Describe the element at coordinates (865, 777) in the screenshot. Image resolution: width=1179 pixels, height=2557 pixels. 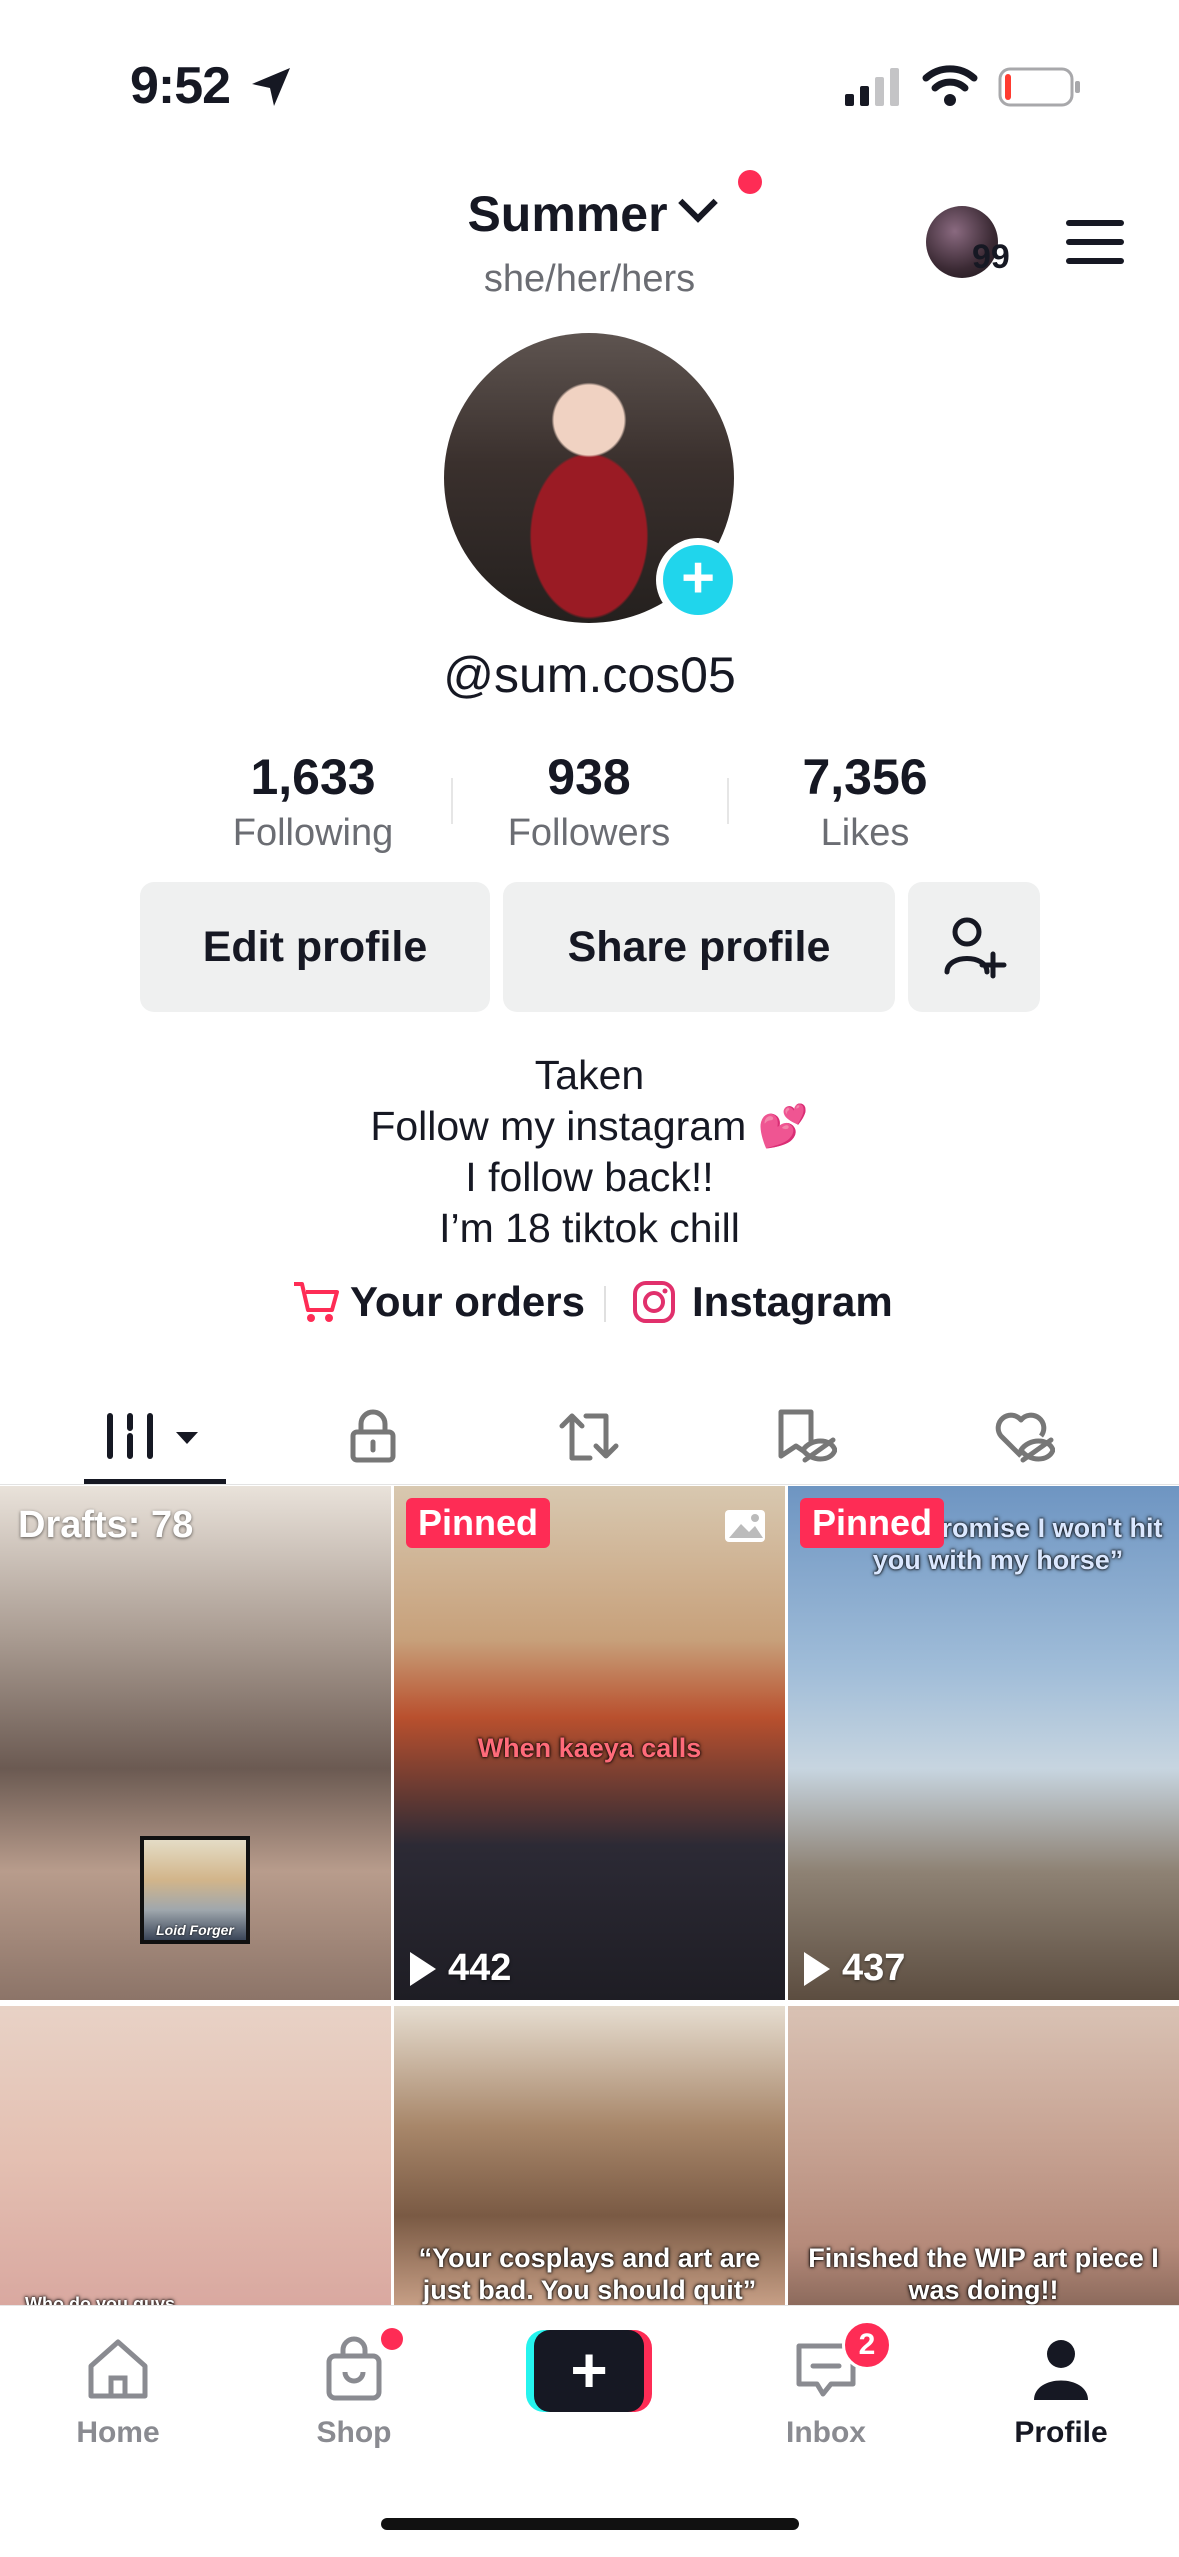
I see `stat-value: 7,356` at that location.